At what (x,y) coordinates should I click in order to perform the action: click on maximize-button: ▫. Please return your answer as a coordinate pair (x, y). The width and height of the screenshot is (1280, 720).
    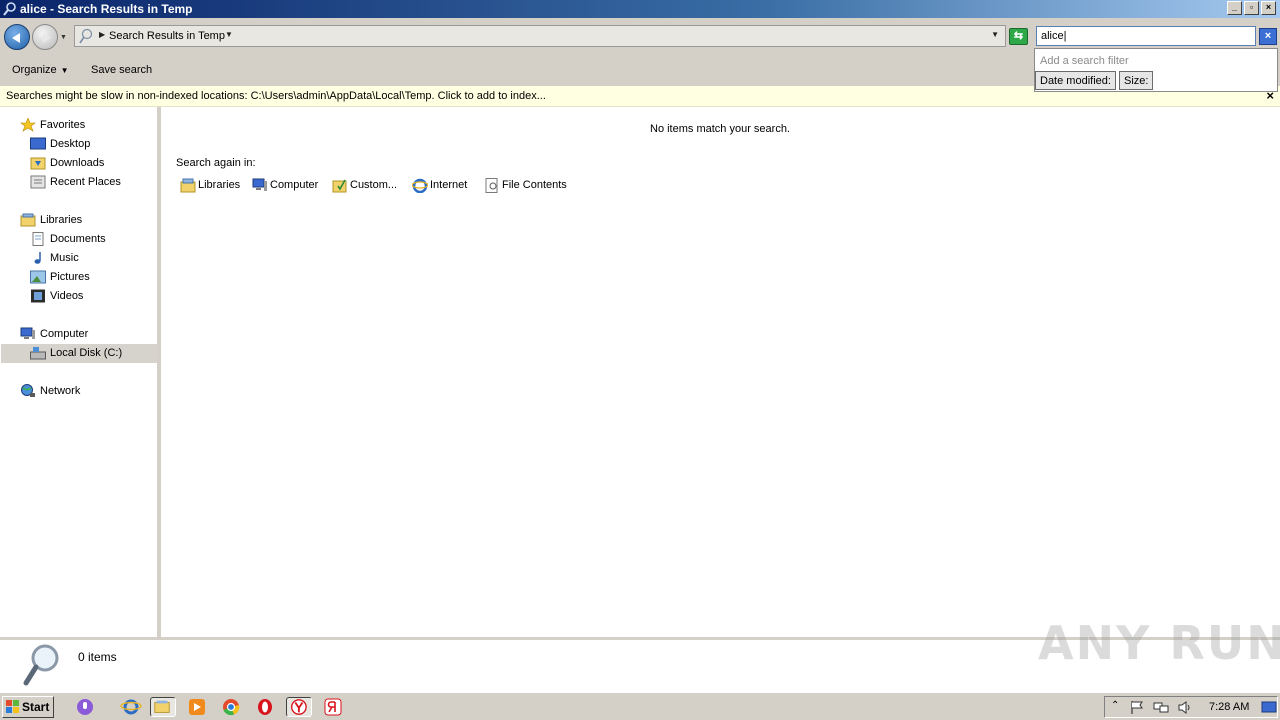
    Looking at the image, I should click on (1251, 8).